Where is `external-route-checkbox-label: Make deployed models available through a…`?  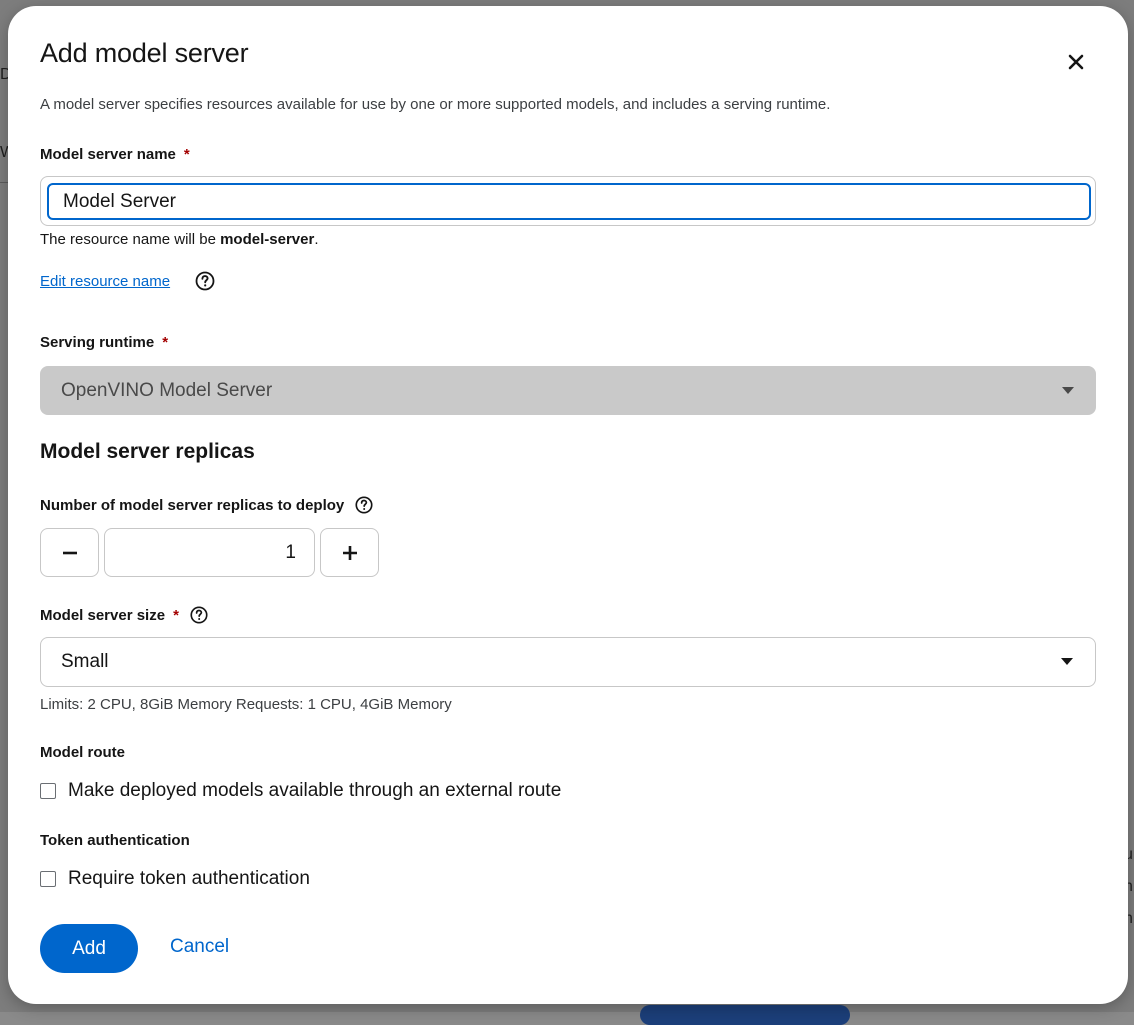 external-route-checkbox-label: Make deployed models available through a… is located at coordinates (315, 790).